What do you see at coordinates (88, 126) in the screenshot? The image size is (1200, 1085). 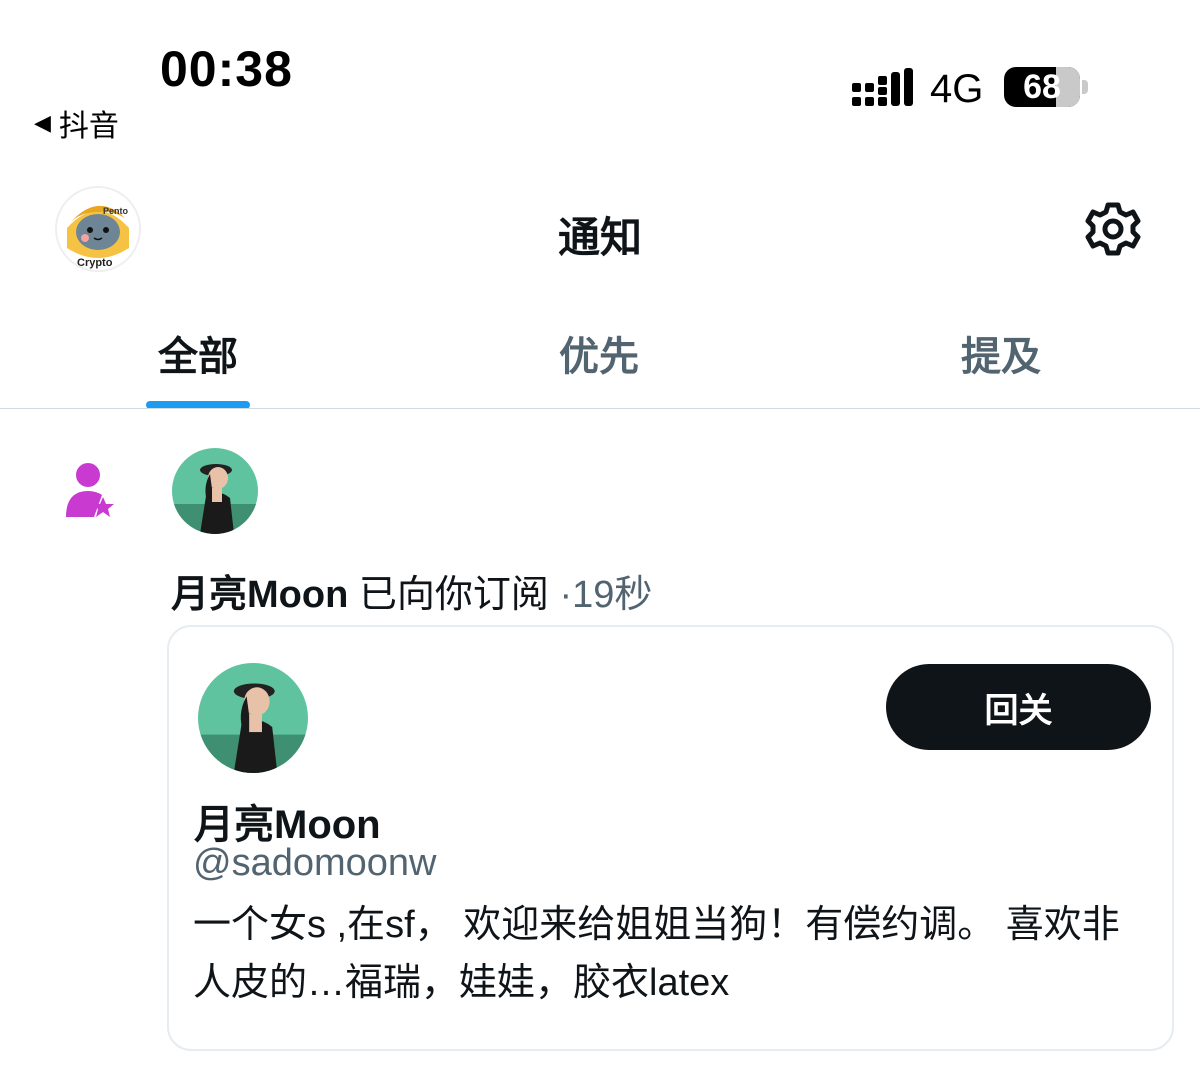 I see `back-app-label: 抖音` at bounding box center [88, 126].